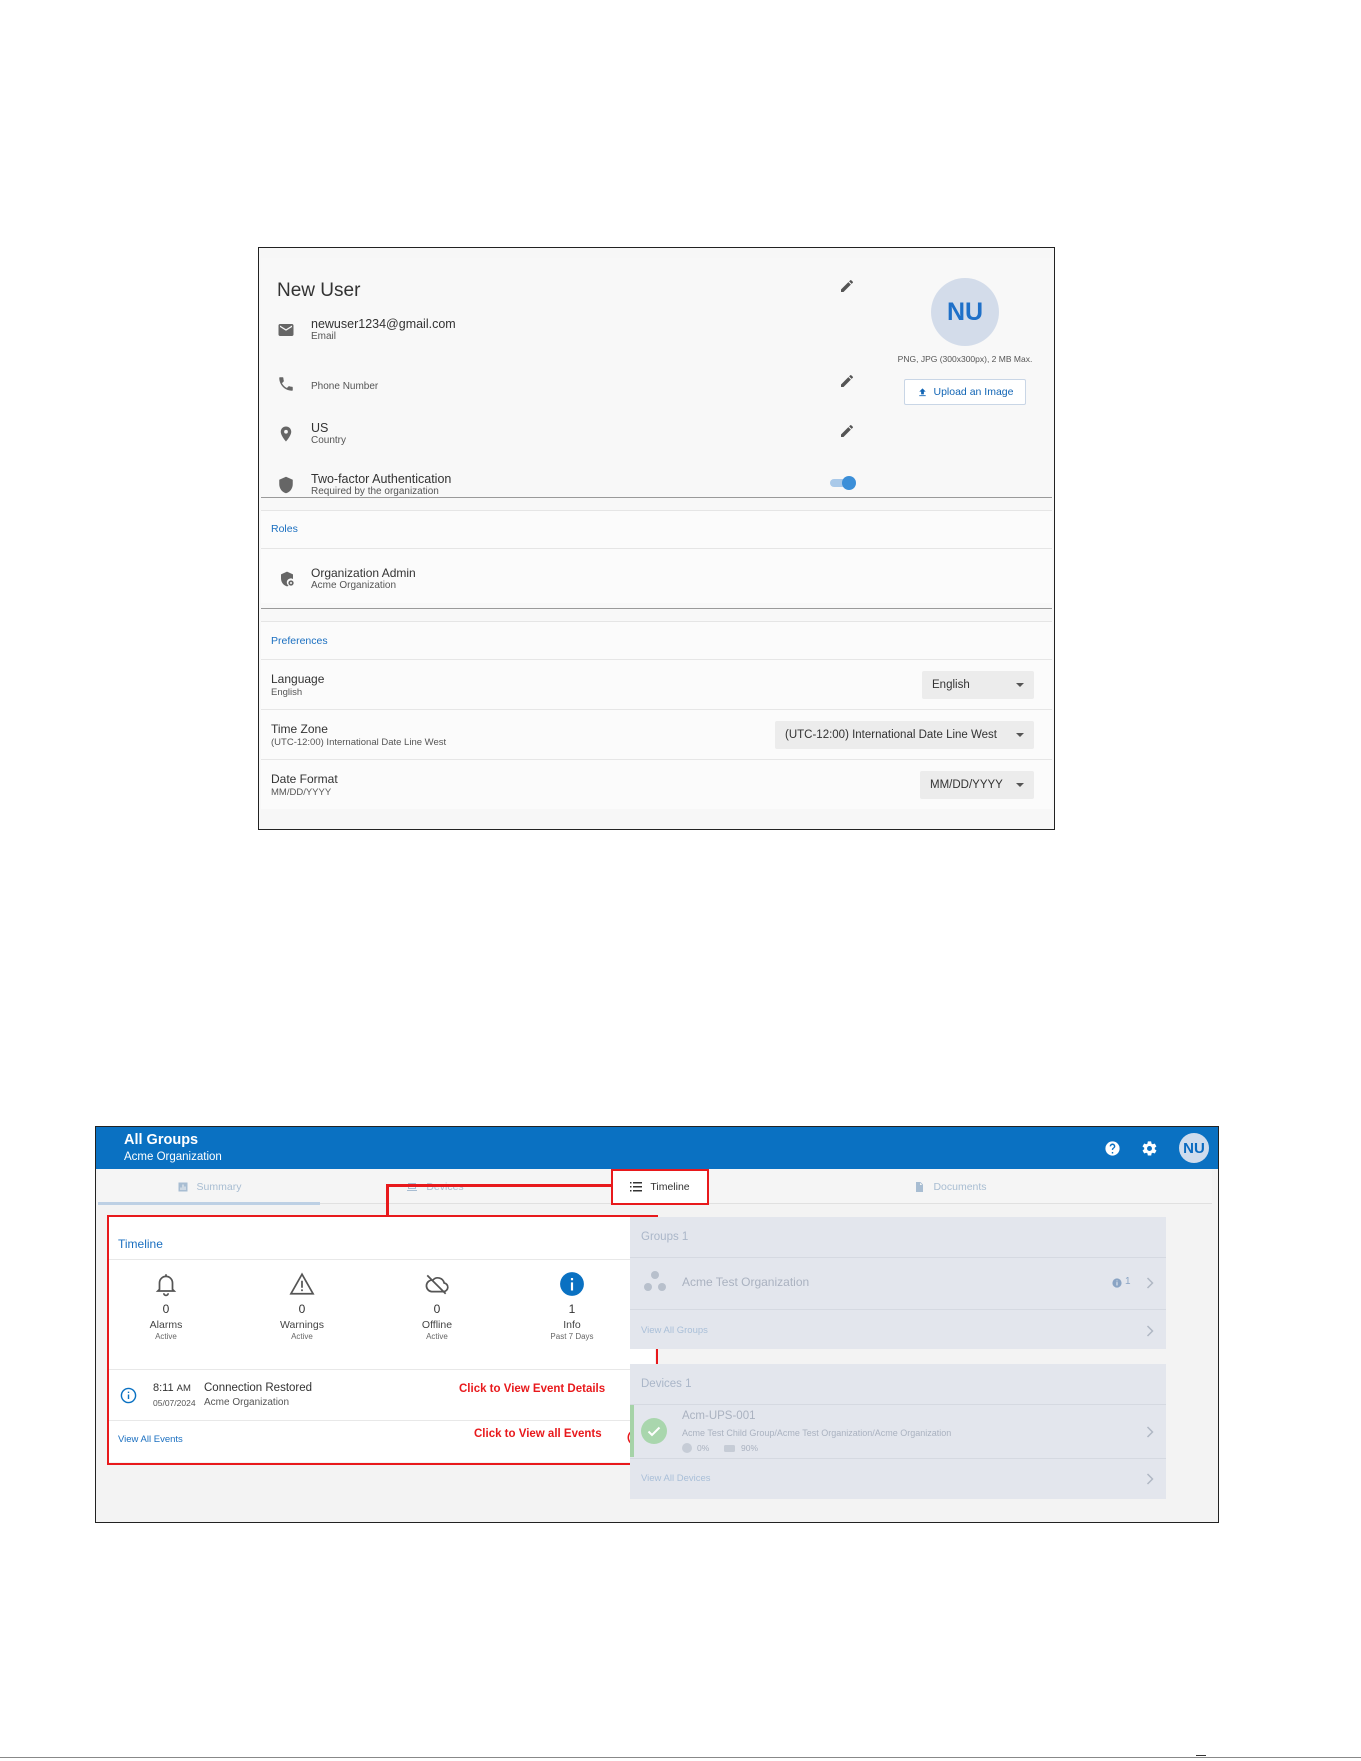 The height and width of the screenshot is (1761, 1361). Describe the element at coordinates (656, 684) in the screenshot. I see `language-row: Language English English` at that location.